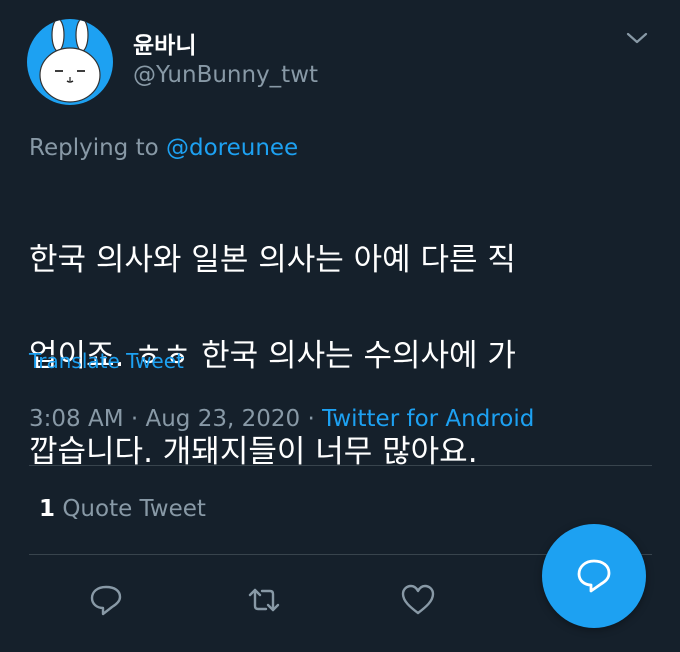 This screenshot has height=652, width=680. I want to click on tweet-text-line: 깝습니다. 개돼지들이 너무 많아요., so click(253, 452).